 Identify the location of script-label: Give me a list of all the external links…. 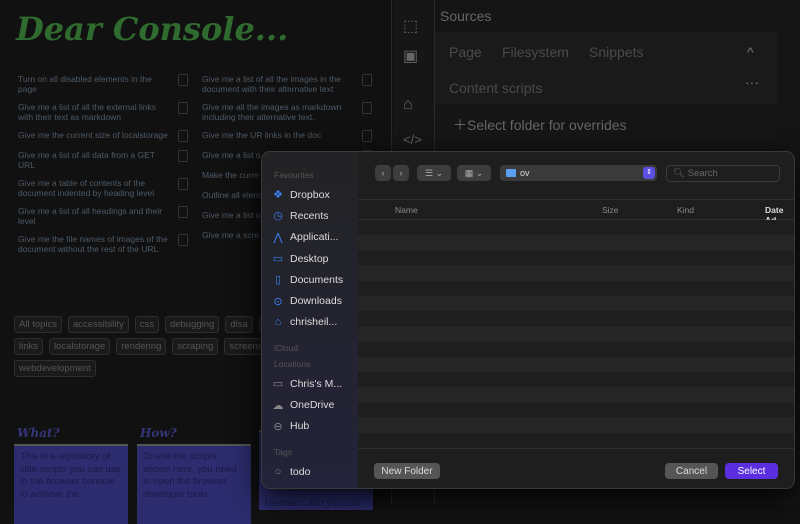
(87, 112).